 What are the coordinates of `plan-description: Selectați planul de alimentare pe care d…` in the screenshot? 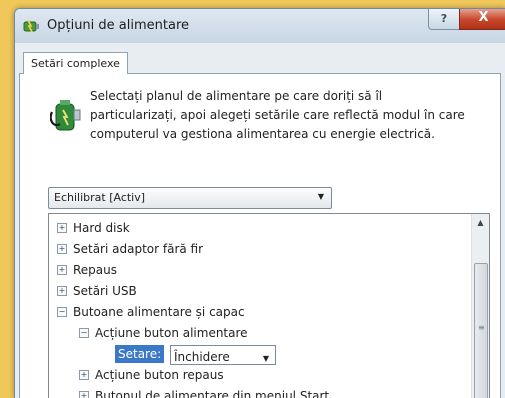 It's located at (289, 115).